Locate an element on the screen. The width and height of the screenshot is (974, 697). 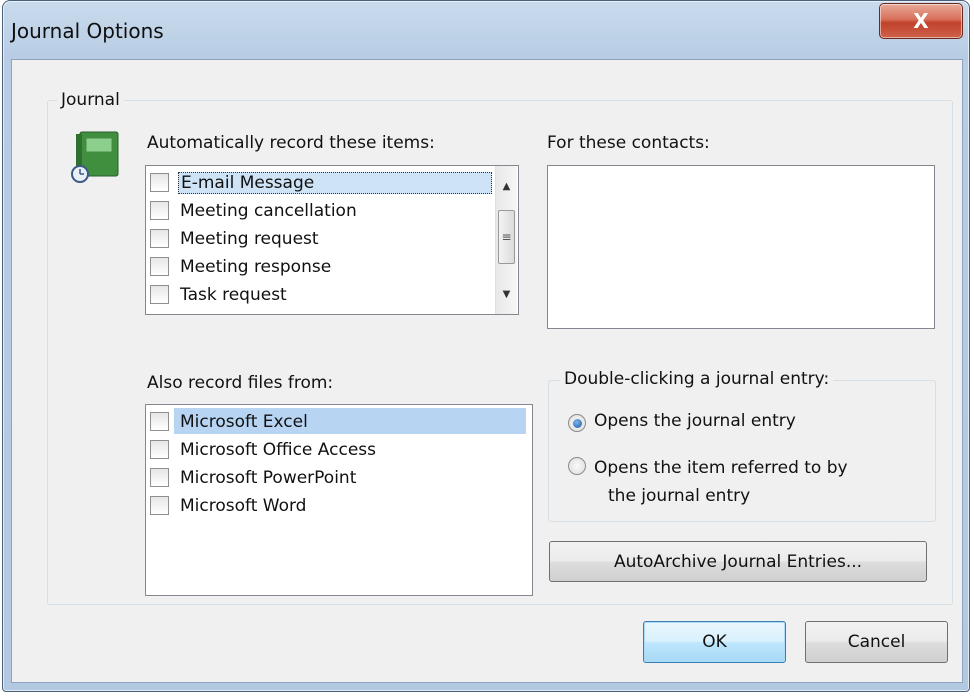
list-item: E-mail Message is located at coordinates (321, 182).